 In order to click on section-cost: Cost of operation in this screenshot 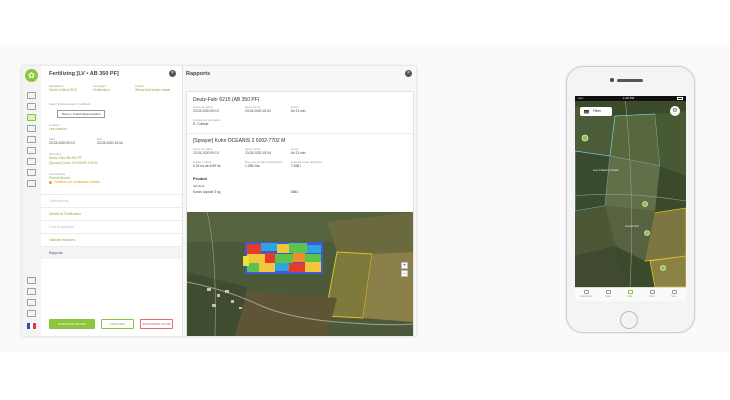, I will do `click(111, 226)`.